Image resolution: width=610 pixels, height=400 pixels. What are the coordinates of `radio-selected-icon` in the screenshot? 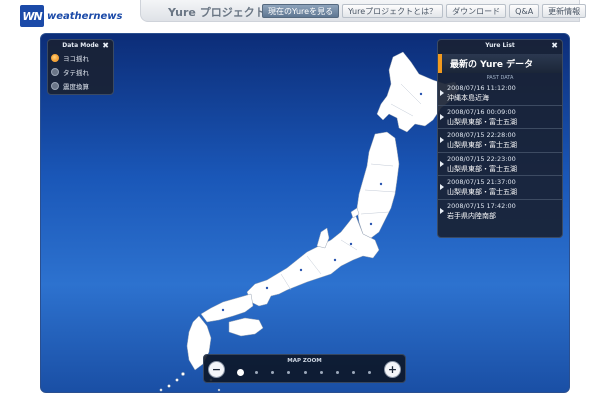 It's located at (55, 58).